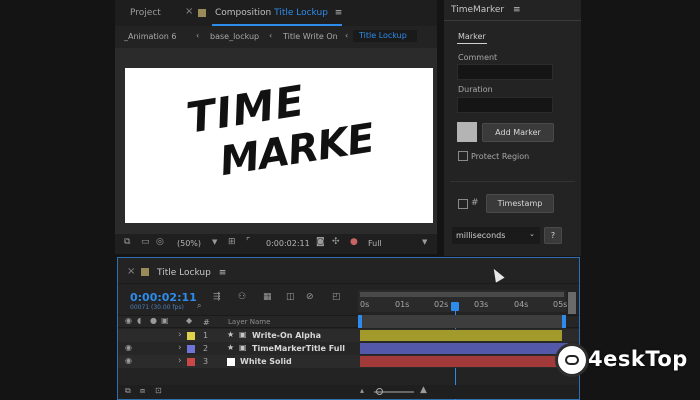  Describe the element at coordinates (301, 13) in the screenshot. I see `composition-tab-name: Title Lockup` at that location.